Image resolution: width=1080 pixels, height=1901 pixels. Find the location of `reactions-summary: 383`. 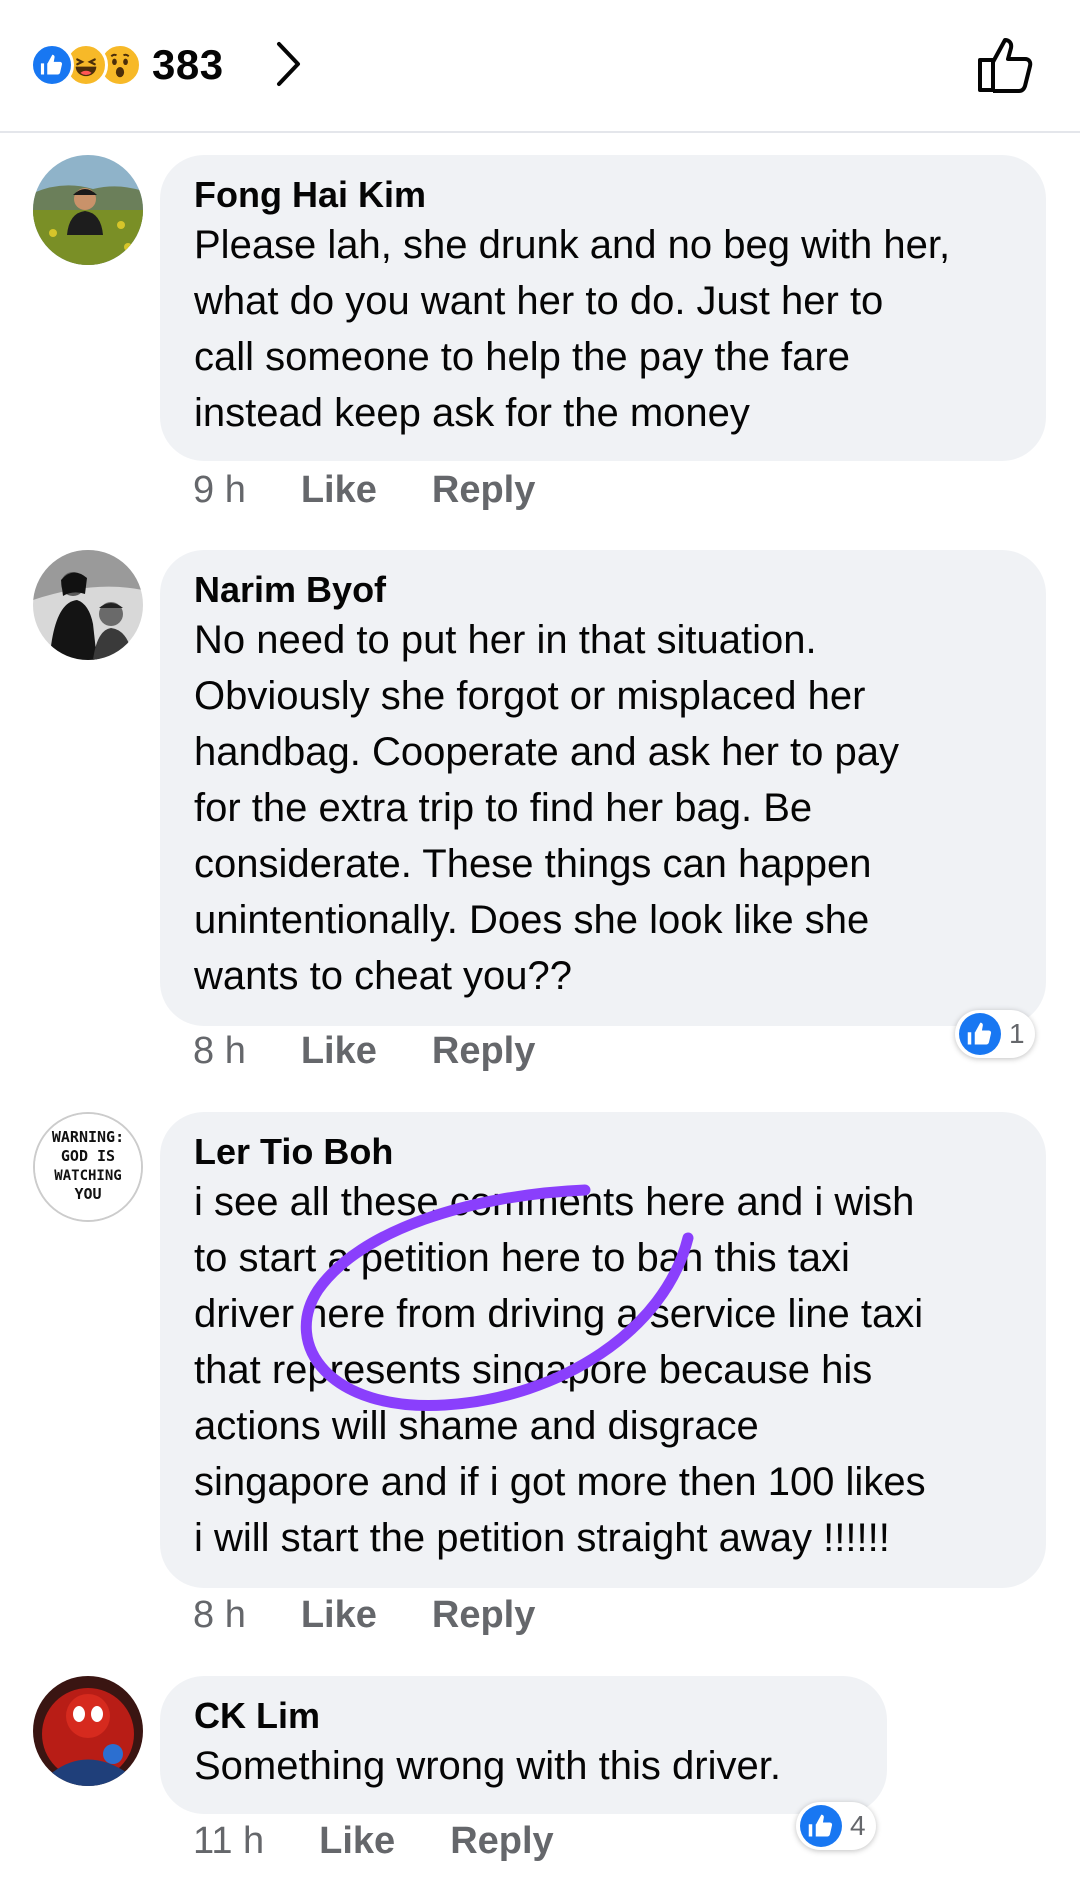

reactions-summary: 383 is located at coordinates (127, 65).